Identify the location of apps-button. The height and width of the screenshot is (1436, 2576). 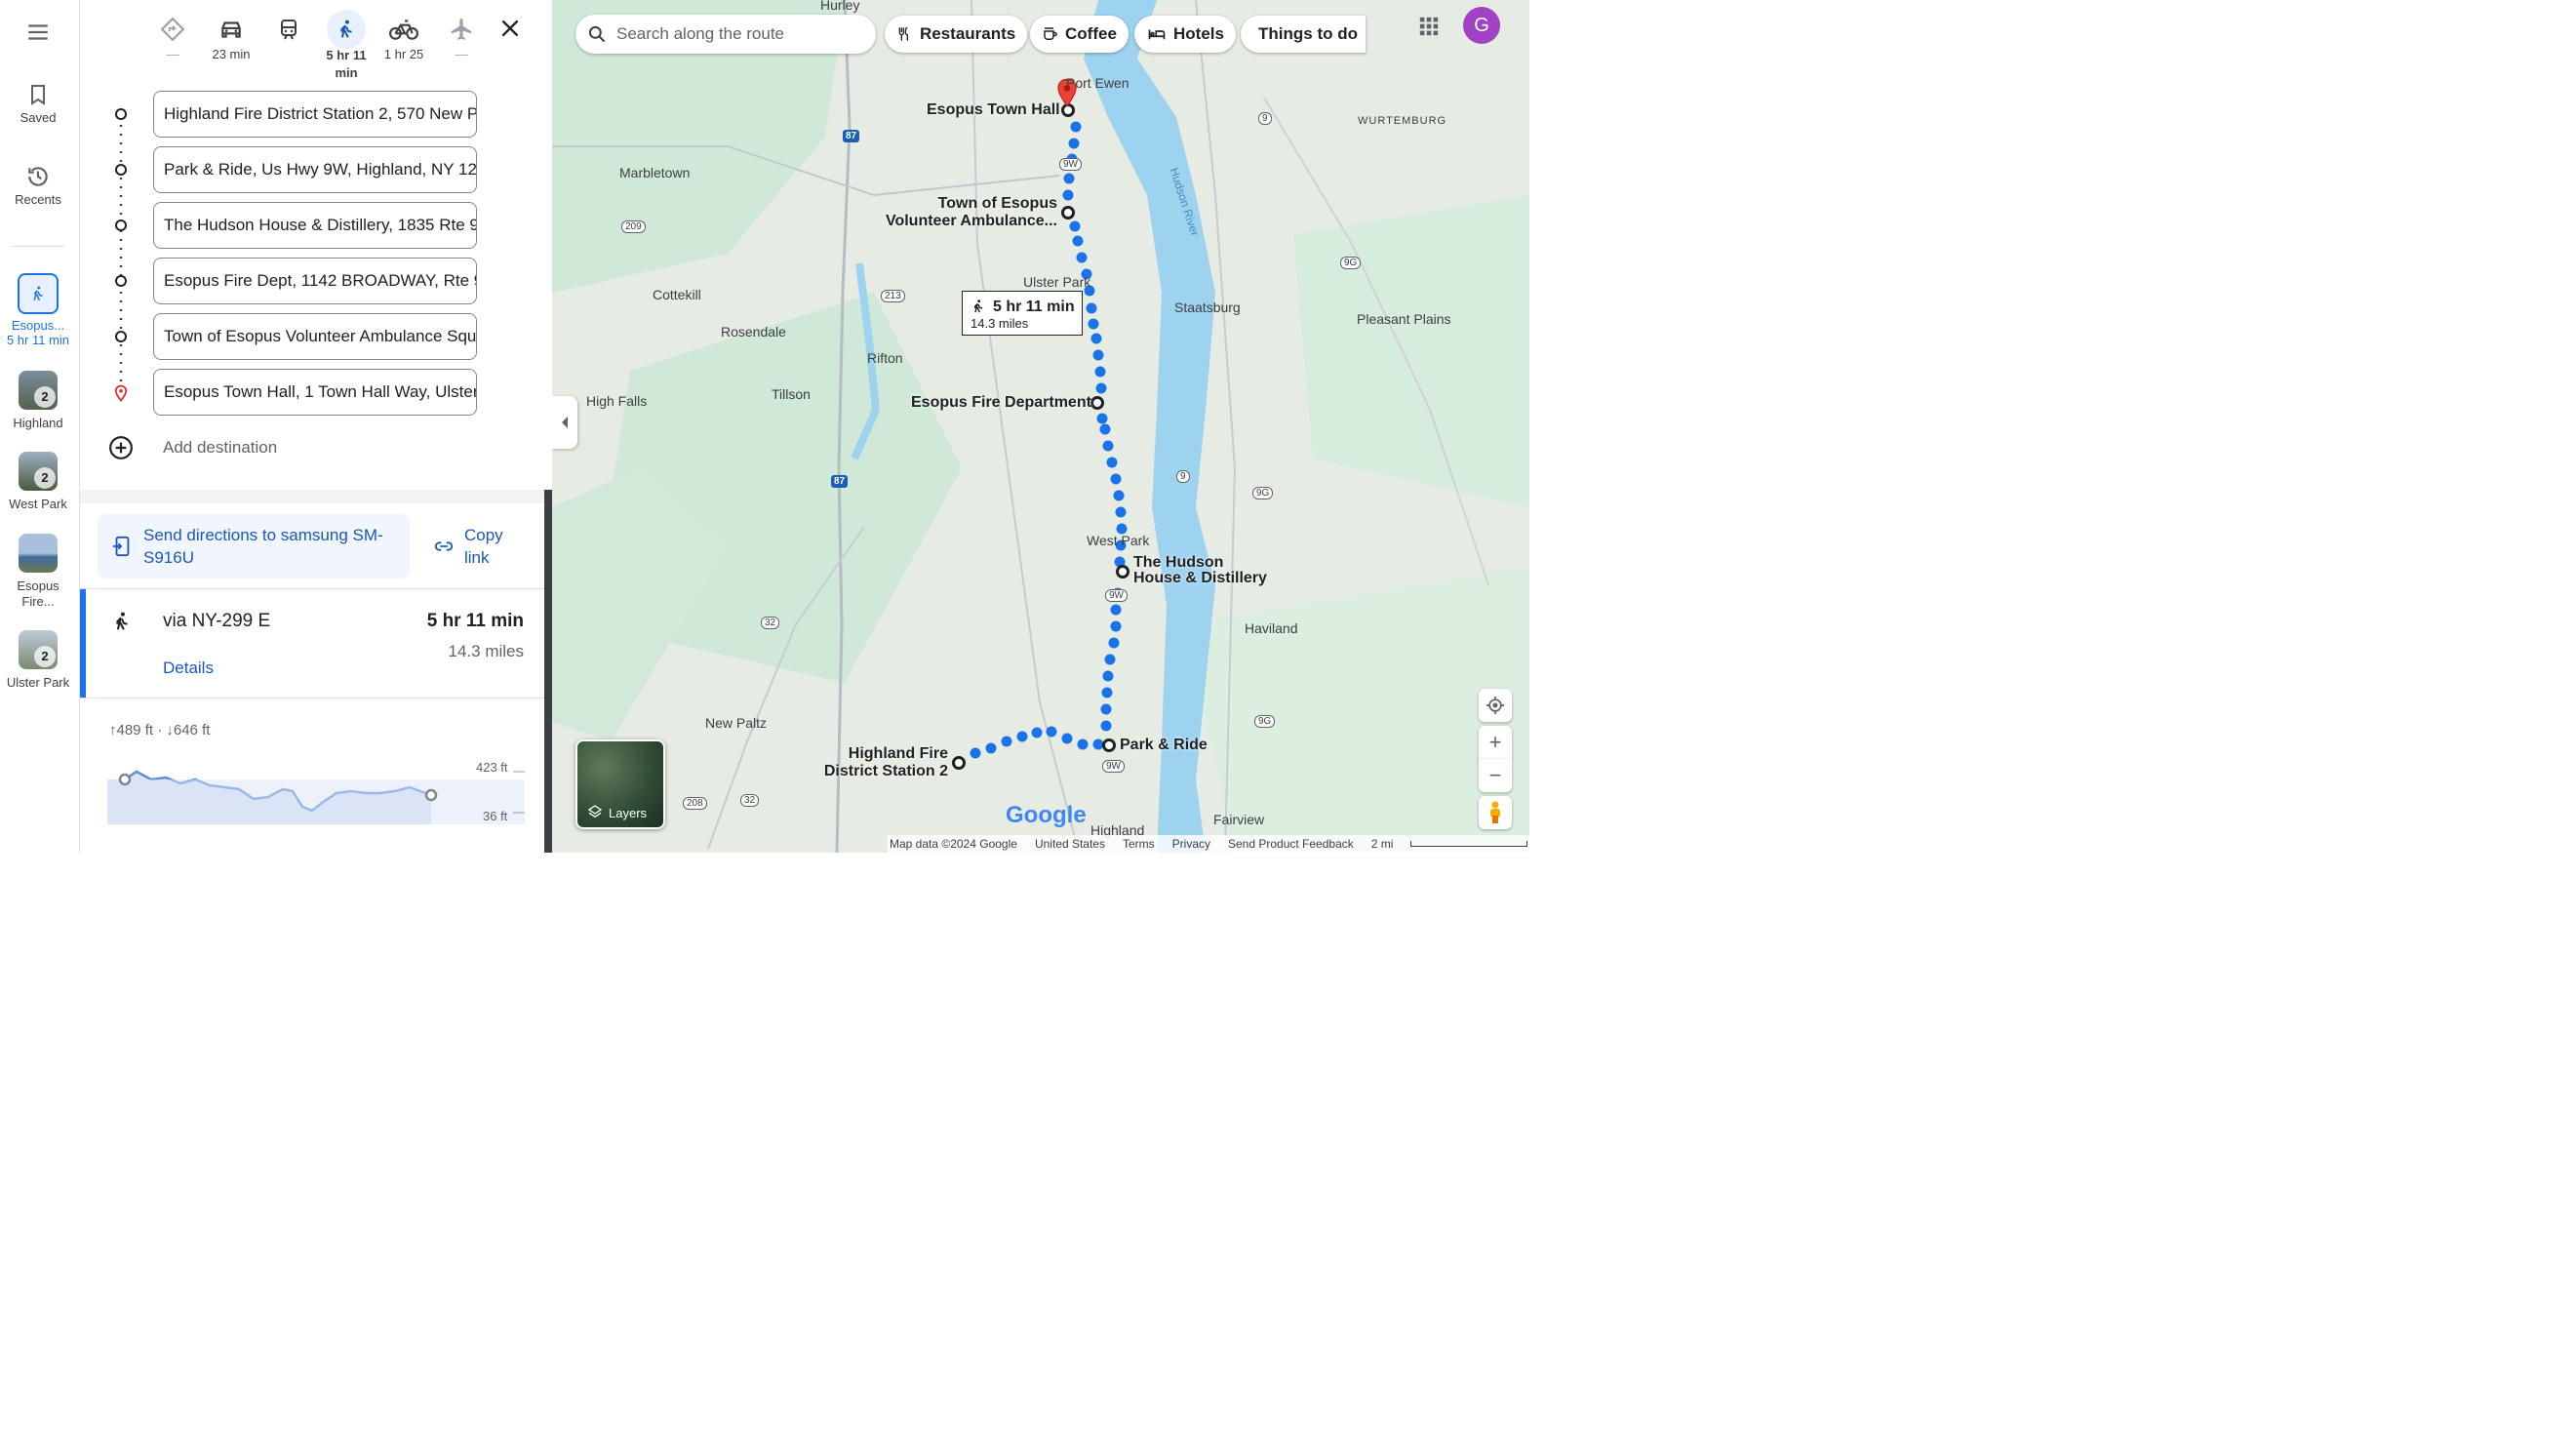
(1429, 29).